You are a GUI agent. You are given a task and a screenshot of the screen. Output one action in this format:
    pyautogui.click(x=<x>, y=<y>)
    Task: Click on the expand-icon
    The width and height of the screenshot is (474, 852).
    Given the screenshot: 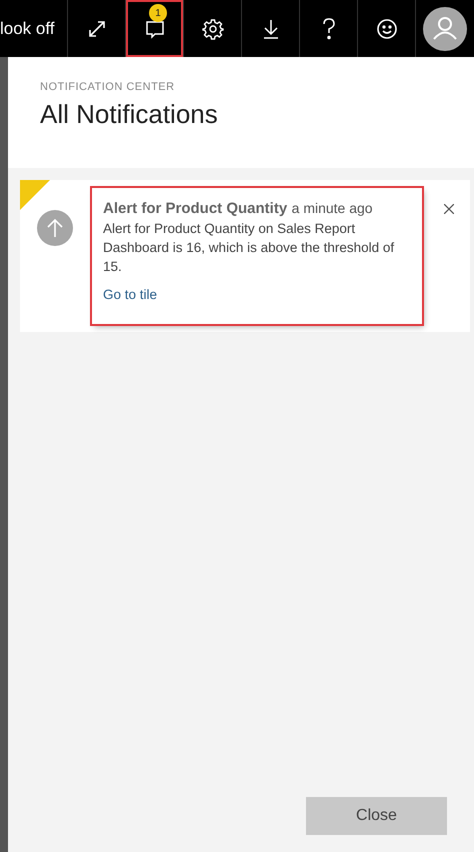 What is the action you would take?
    pyautogui.click(x=96, y=28)
    